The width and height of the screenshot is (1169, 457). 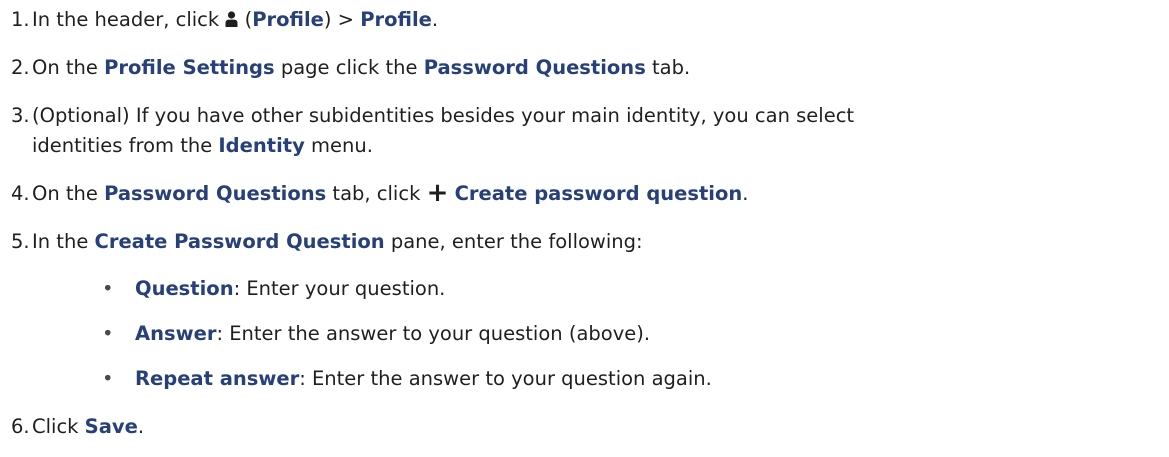 What do you see at coordinates (239, 241) in the screenshot?
I see `emphasis-text: Create Password Question` at bounding box center [239, 241].